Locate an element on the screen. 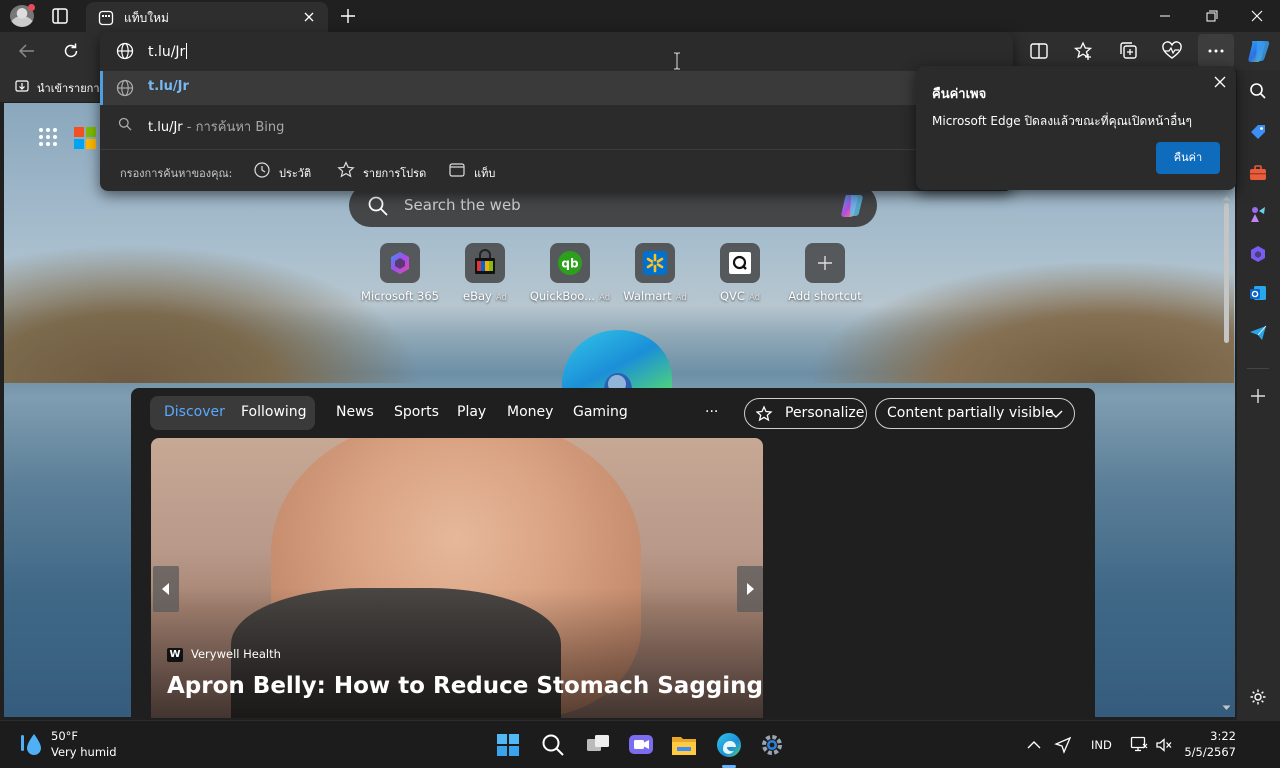 This screenshot has width=1280, height=768. svg-text: qb is located at coordinates (570, 264).